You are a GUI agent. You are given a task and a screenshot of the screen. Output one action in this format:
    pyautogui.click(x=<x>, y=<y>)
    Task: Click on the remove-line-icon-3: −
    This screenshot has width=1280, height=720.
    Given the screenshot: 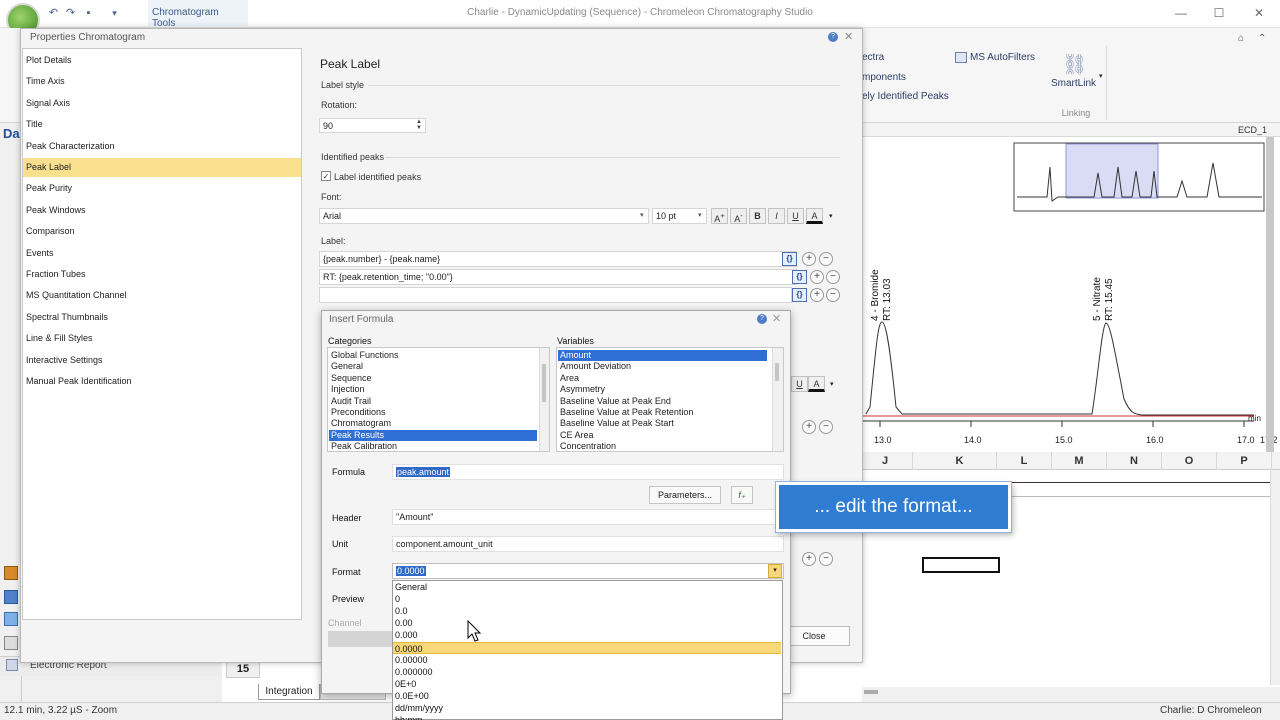 What is the action you would take?
    pyautogui.click(x=833, y=295)
    